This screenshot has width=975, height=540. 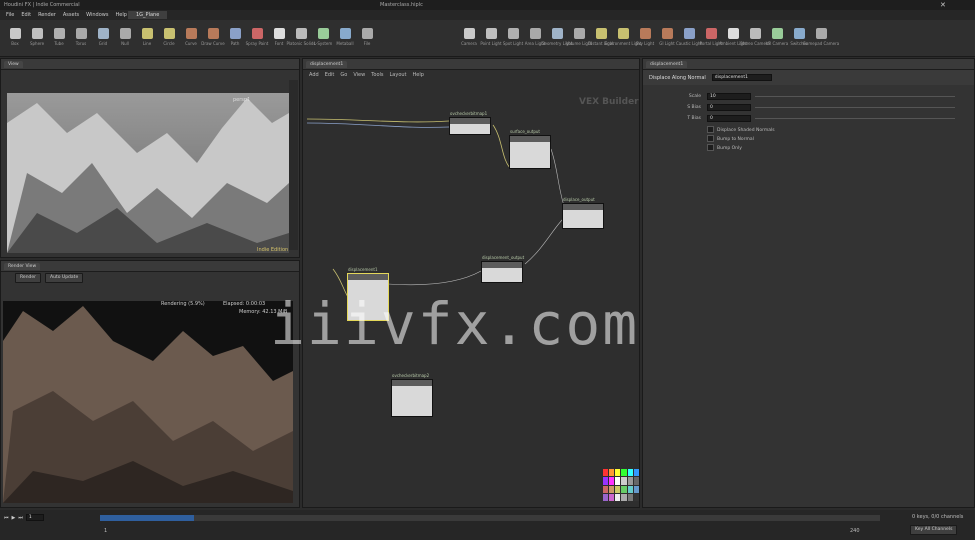 I want to click on node-name-field: displacement1, so click(x=741, y=77).